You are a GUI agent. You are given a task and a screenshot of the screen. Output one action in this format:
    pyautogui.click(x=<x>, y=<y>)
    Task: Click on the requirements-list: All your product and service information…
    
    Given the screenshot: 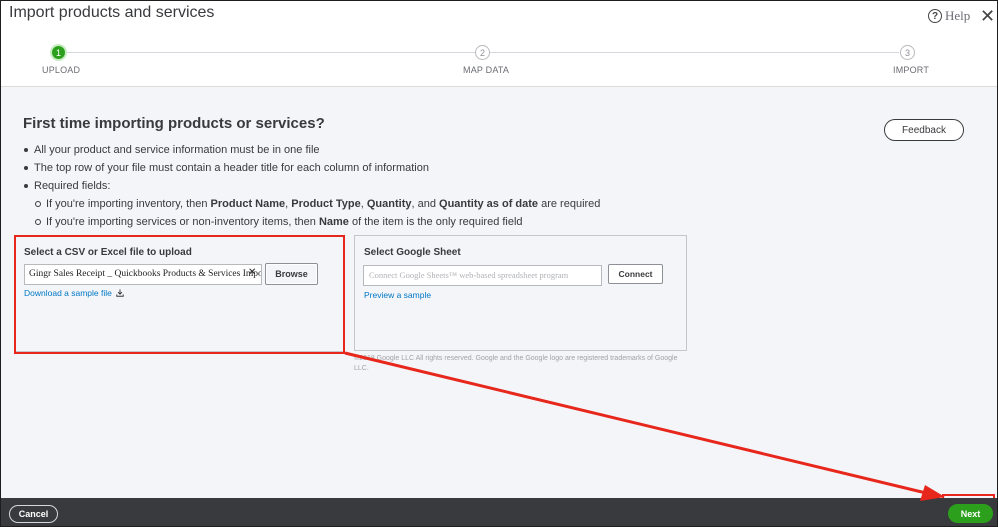 What is the action you would take?
    pyautogui.click(x=226, y=168)
    